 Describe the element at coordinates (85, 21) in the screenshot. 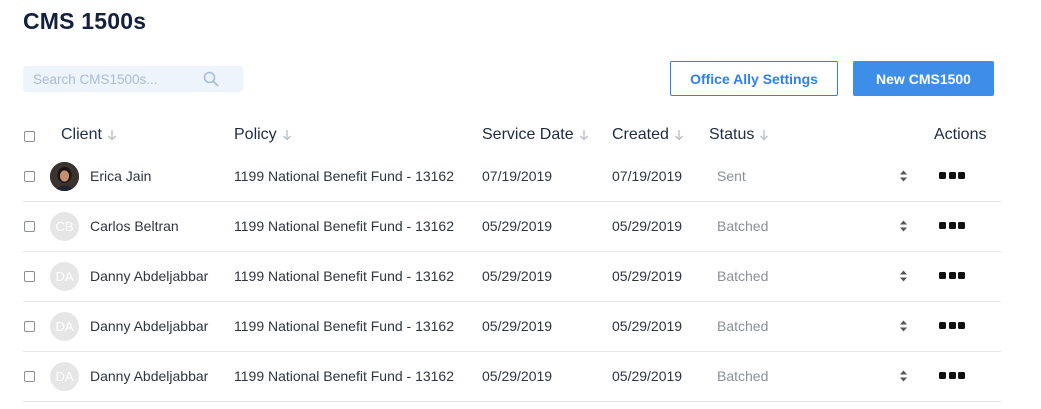

I see `page-title: CMS 1500s` at that location.